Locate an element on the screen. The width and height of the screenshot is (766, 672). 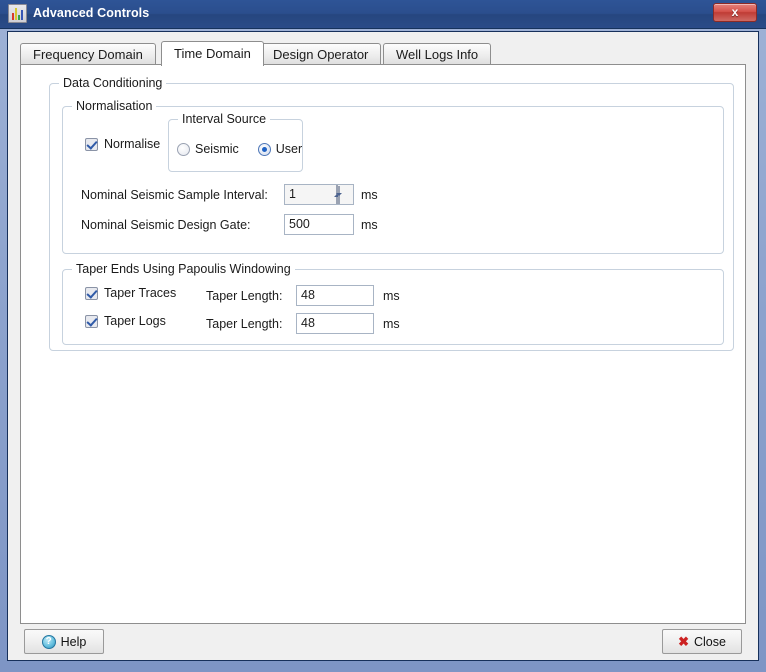
window-close-button: x is located at coordinates (735, 12).